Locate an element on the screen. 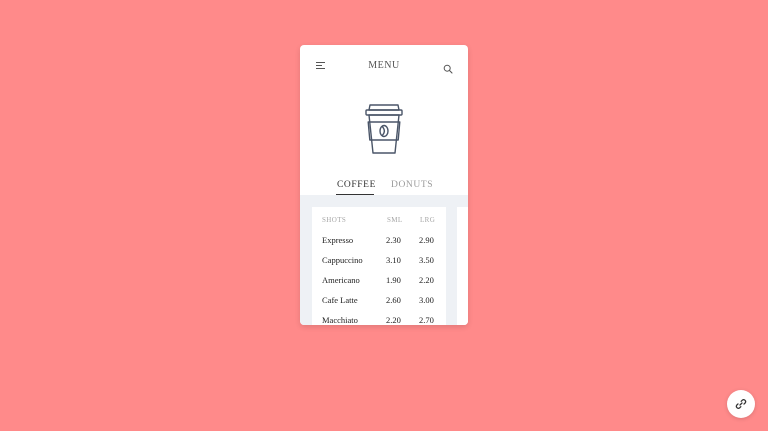  price-large: 2.90 is located at coordinates (426, 240).